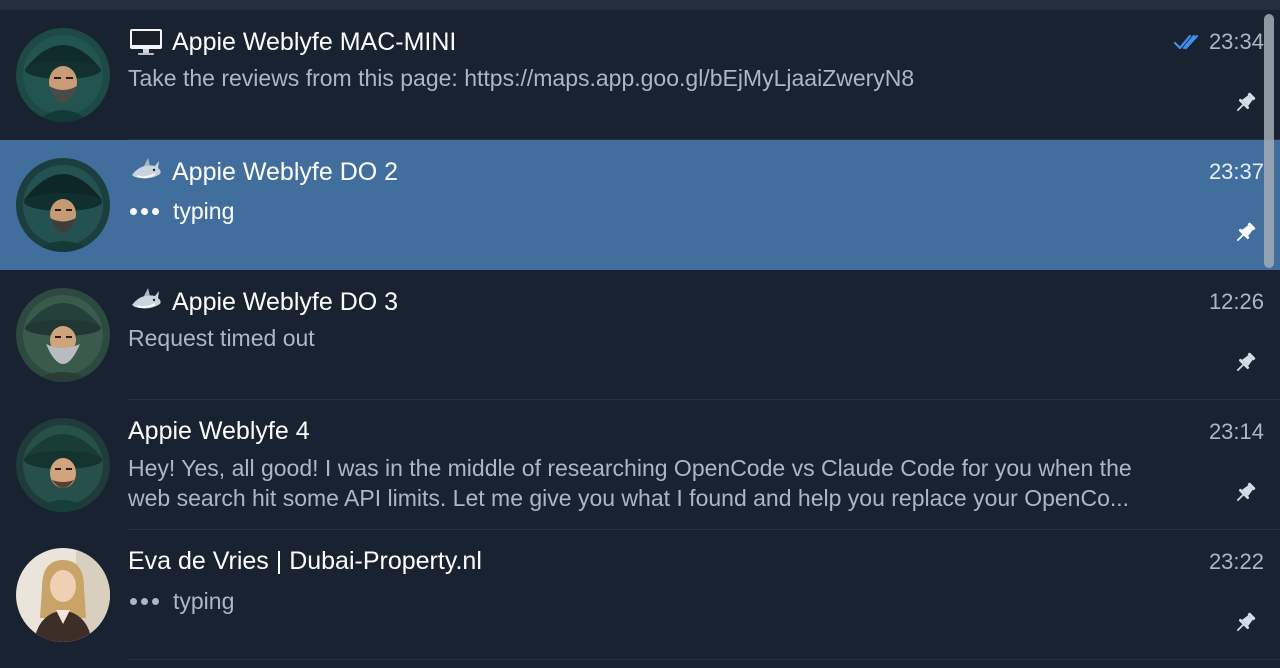  I want to click on desktop-computer-icon, so click(146, 42).